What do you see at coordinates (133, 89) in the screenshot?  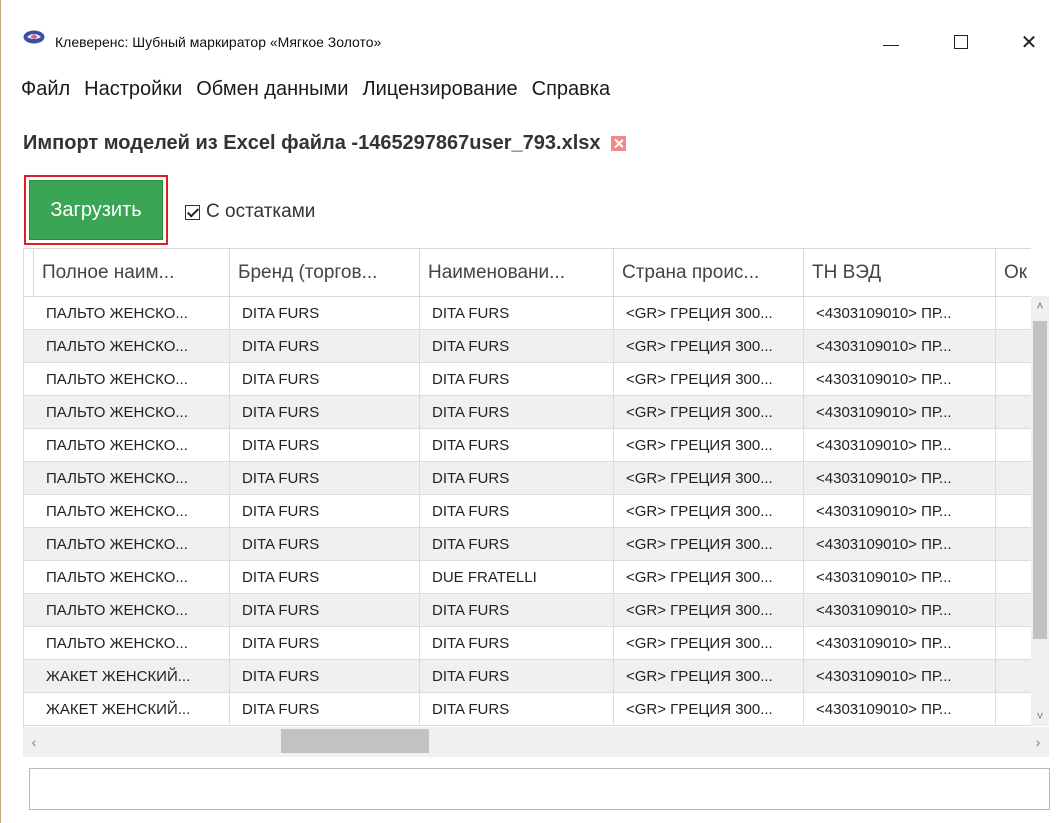 I see `menu-settings: Настройки` at bounding box center [133, 89].